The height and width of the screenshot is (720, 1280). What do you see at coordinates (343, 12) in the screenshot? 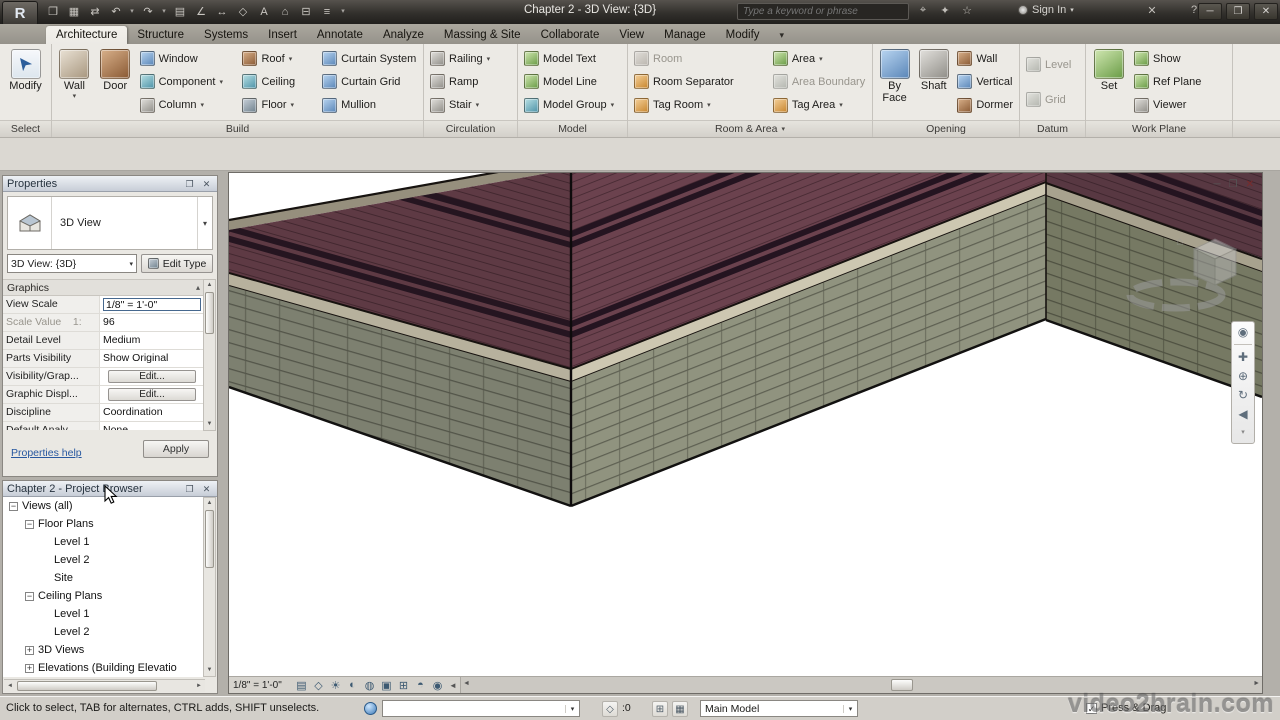
I see `qat-customize-icon: ▾` at bounding box center [343, 12].